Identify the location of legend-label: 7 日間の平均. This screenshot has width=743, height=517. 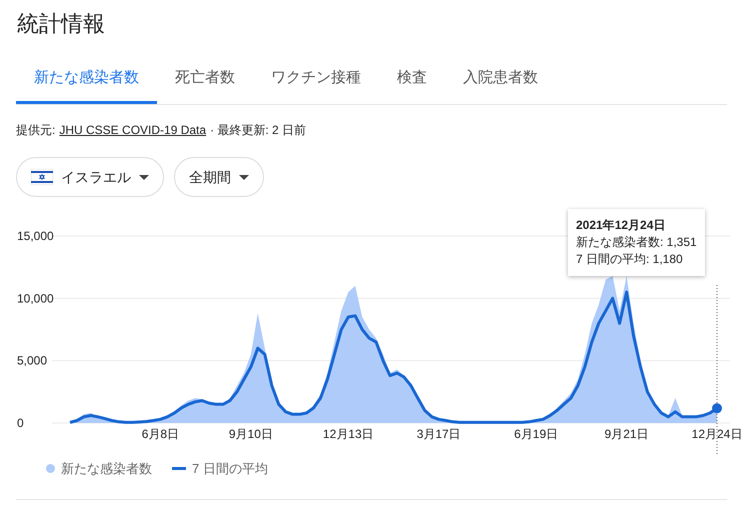
(230, 469).